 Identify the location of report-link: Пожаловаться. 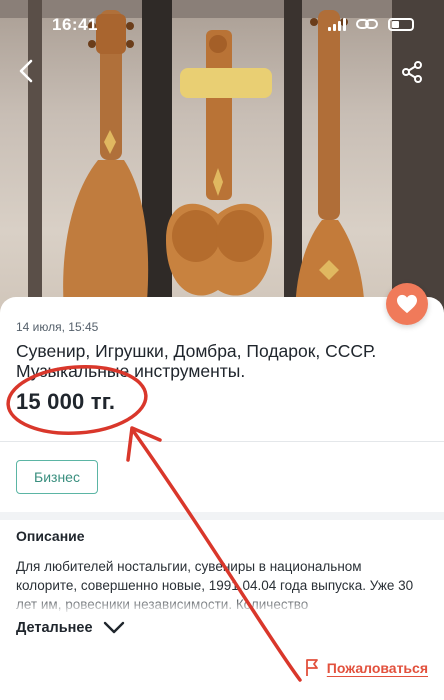
(366, 668).